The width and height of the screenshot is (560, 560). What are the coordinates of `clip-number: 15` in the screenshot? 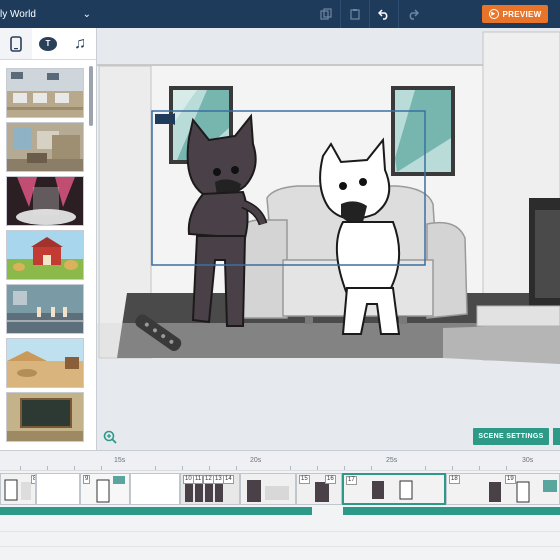 It's located at (304, 479).